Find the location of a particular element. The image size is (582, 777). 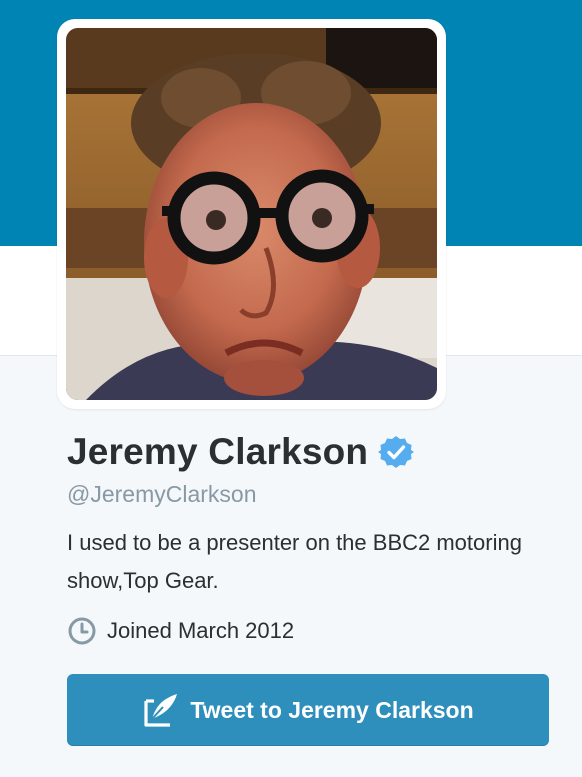

clock-icon is located at coordinates (82, 631).